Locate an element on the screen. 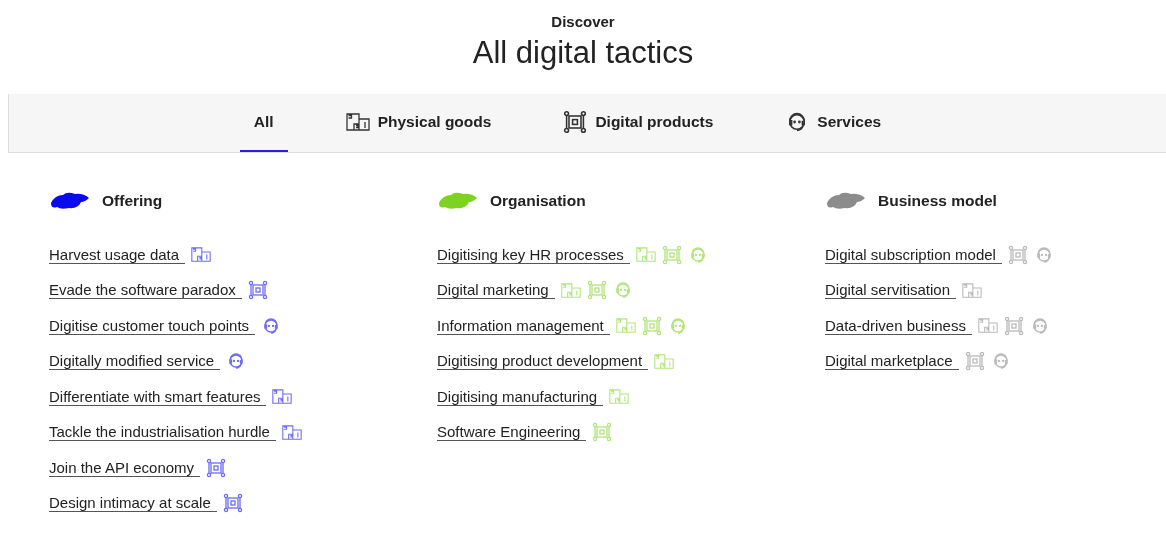  tactic-link: Information management is located at coordinates (523, 325).